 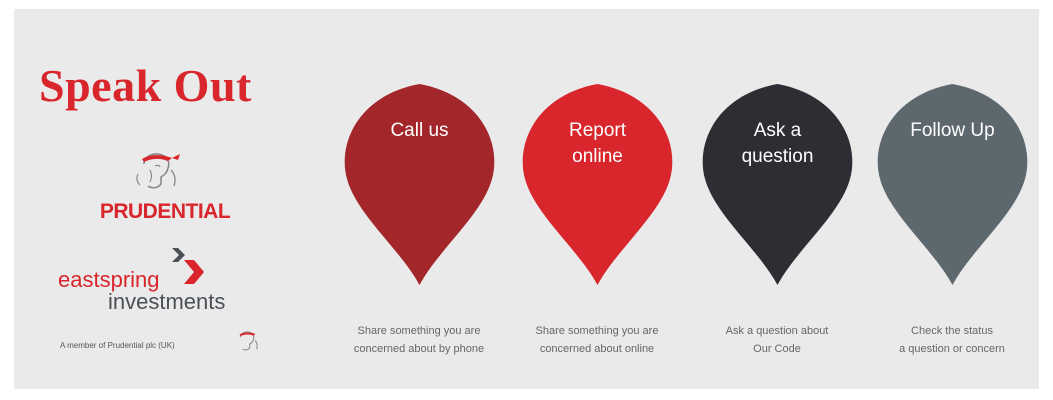 What do you see at coordinates (145, 85) in the screenshot?
I see `page-title: Speak Out` at bounding box center [145, 85].